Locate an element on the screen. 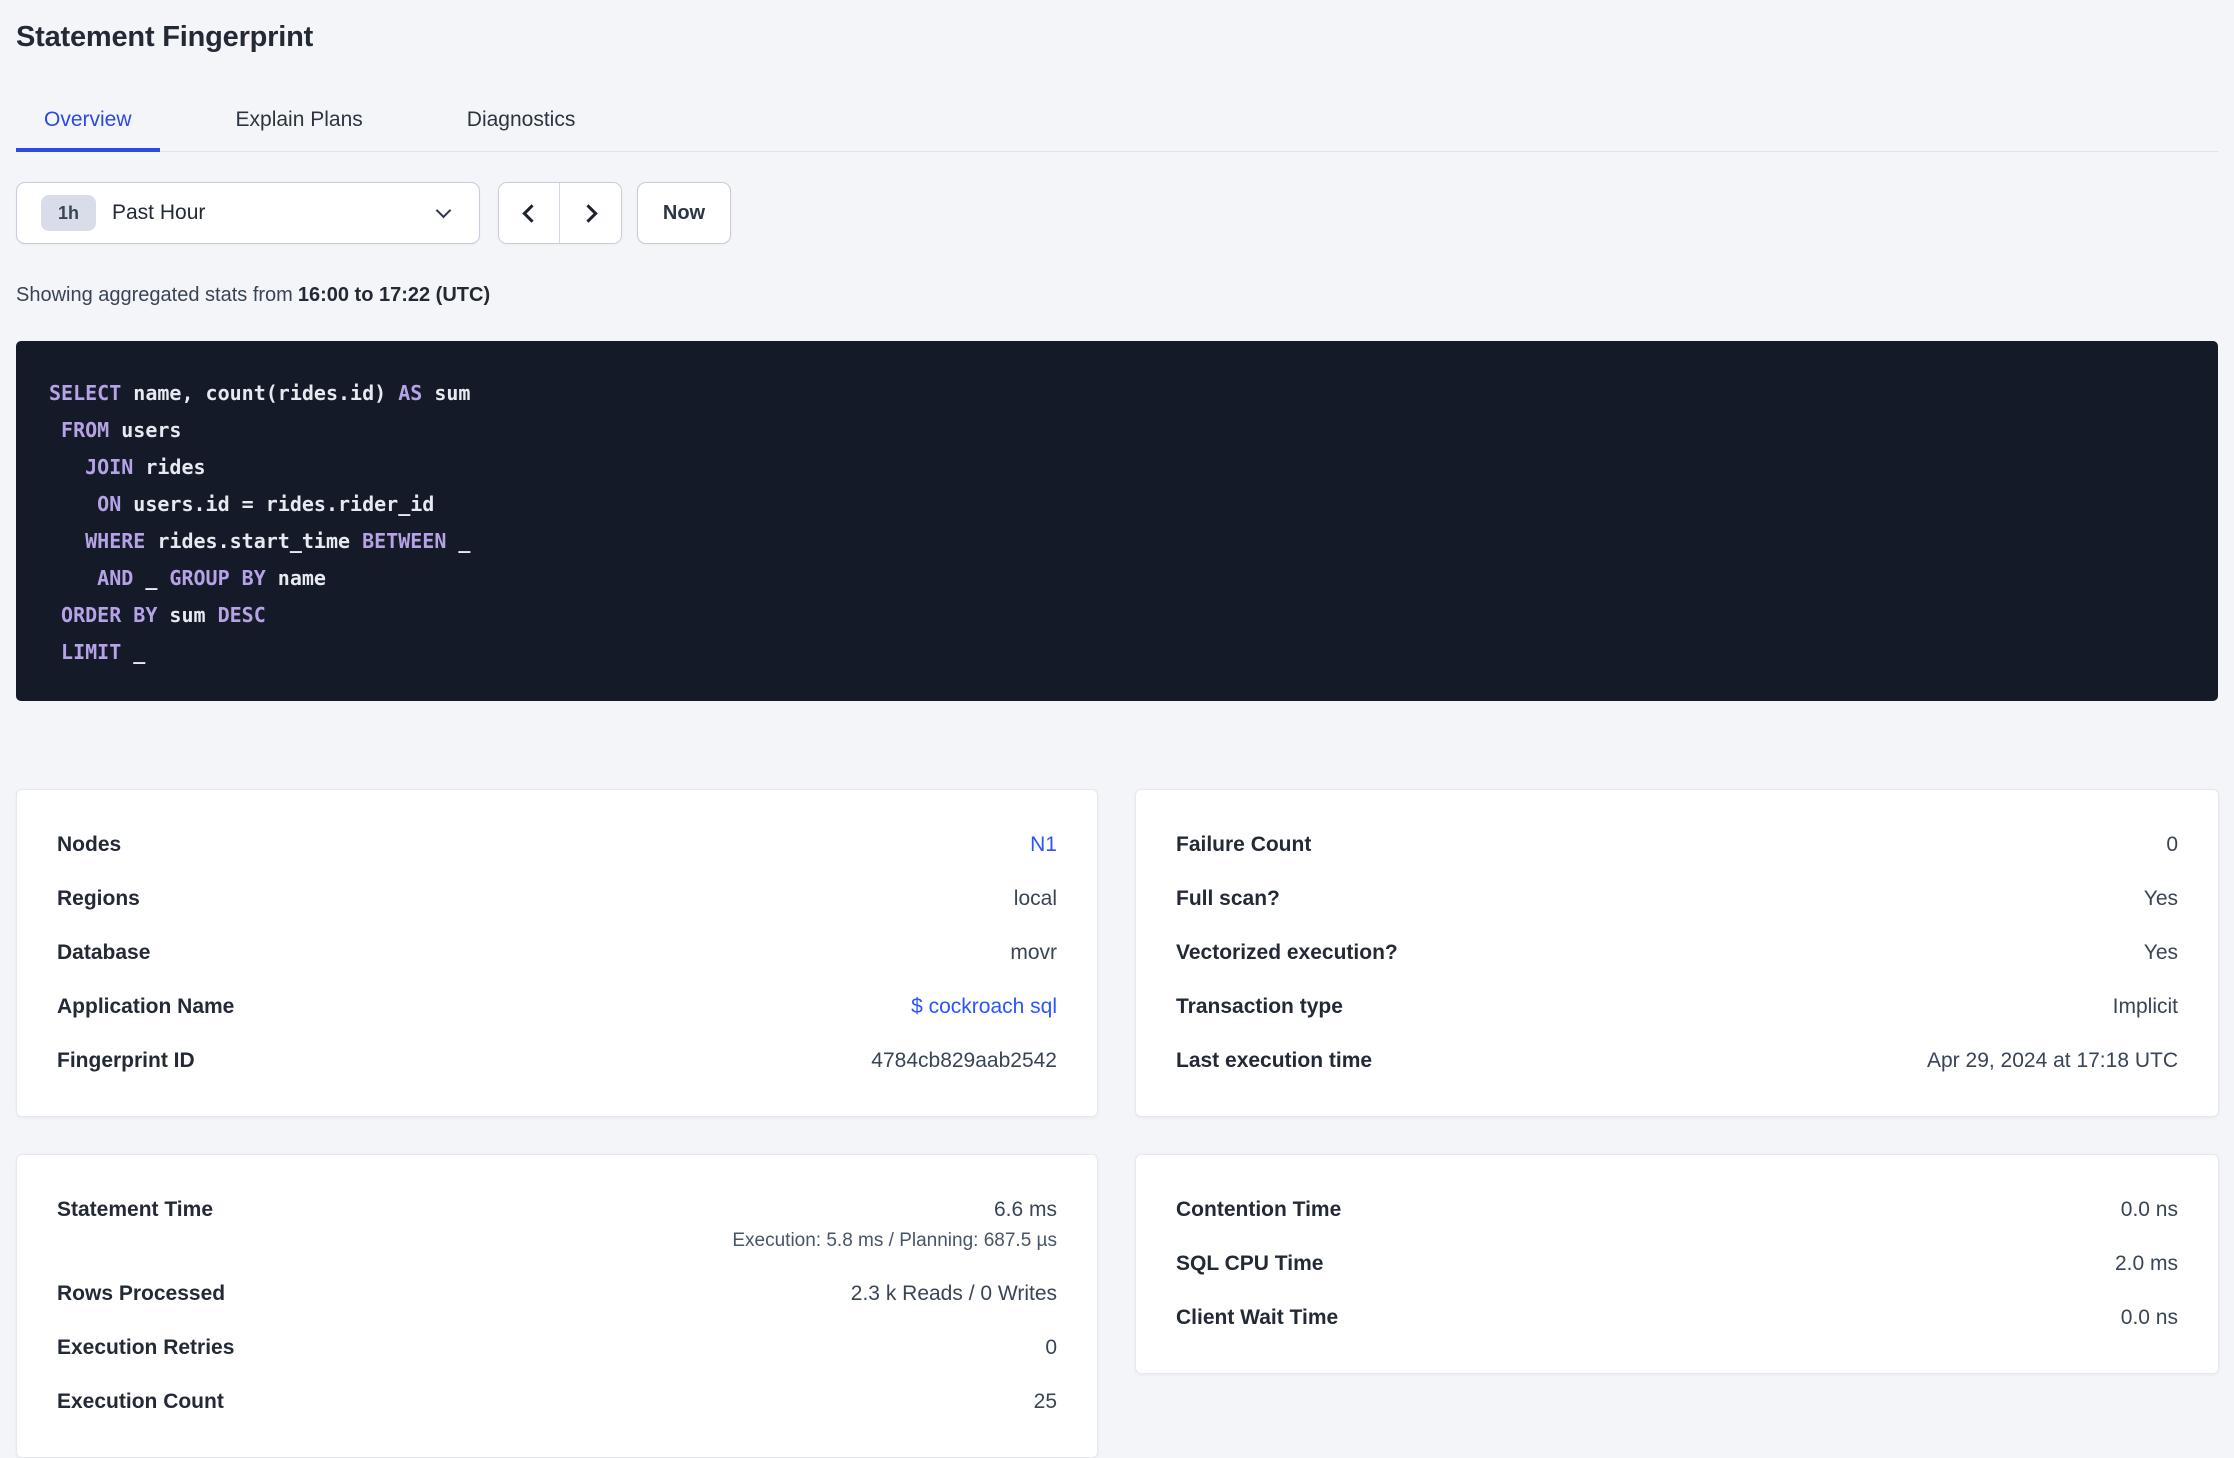 Image resolution: width=2234 pixels, height=1458 pixels. sql-keyword: ORDER BY is located at coordinates (109, 615).